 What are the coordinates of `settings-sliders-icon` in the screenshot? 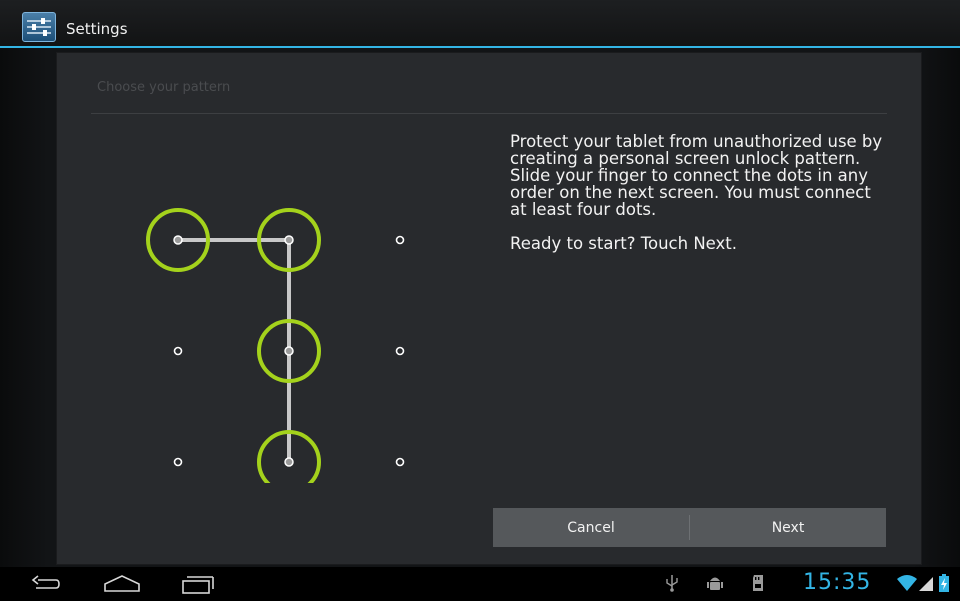 It's located at (39, 27).